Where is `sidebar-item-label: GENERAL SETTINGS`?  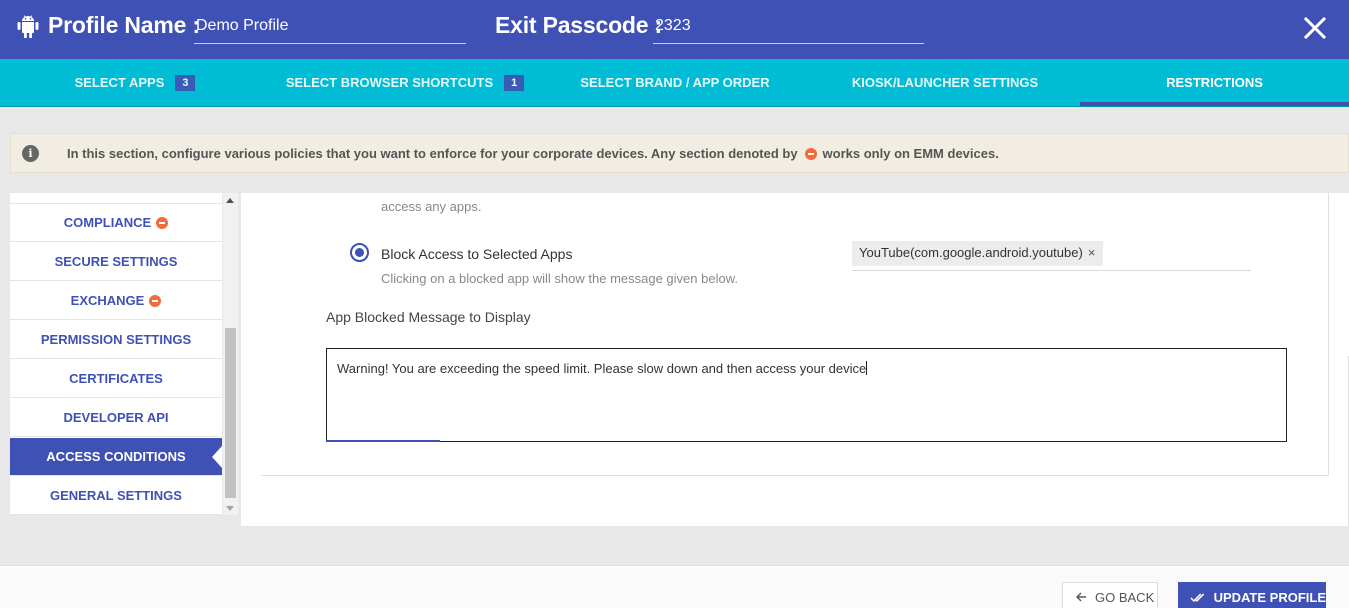
sidebar-item-label: GENERAL SETTINGS is located at coordinates (116, 495).